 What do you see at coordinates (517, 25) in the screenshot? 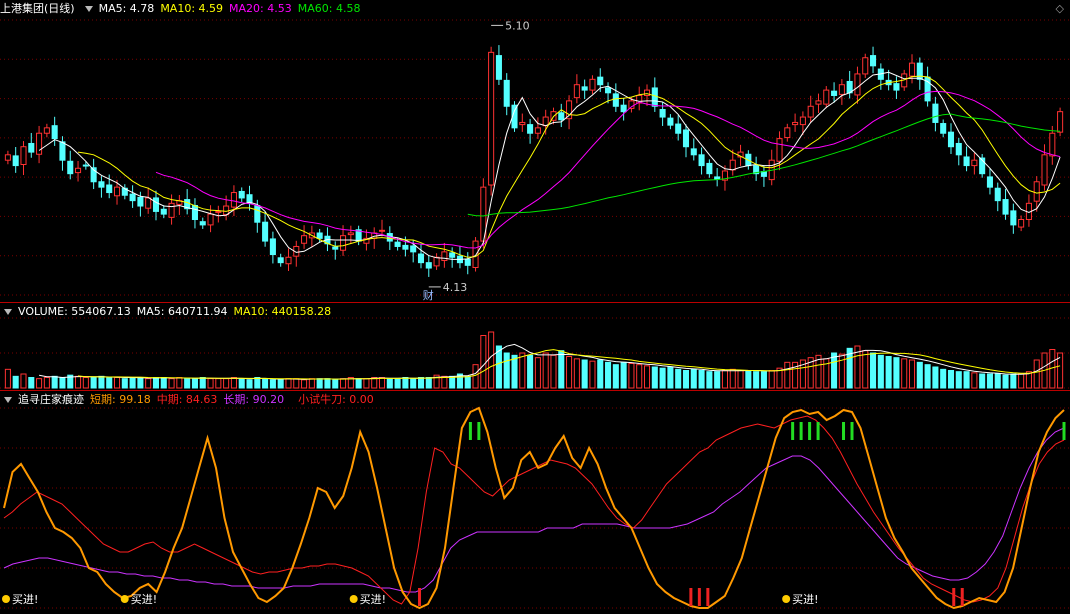
I see `high-price-marker: 5.10` at bounding box center [517, 25].